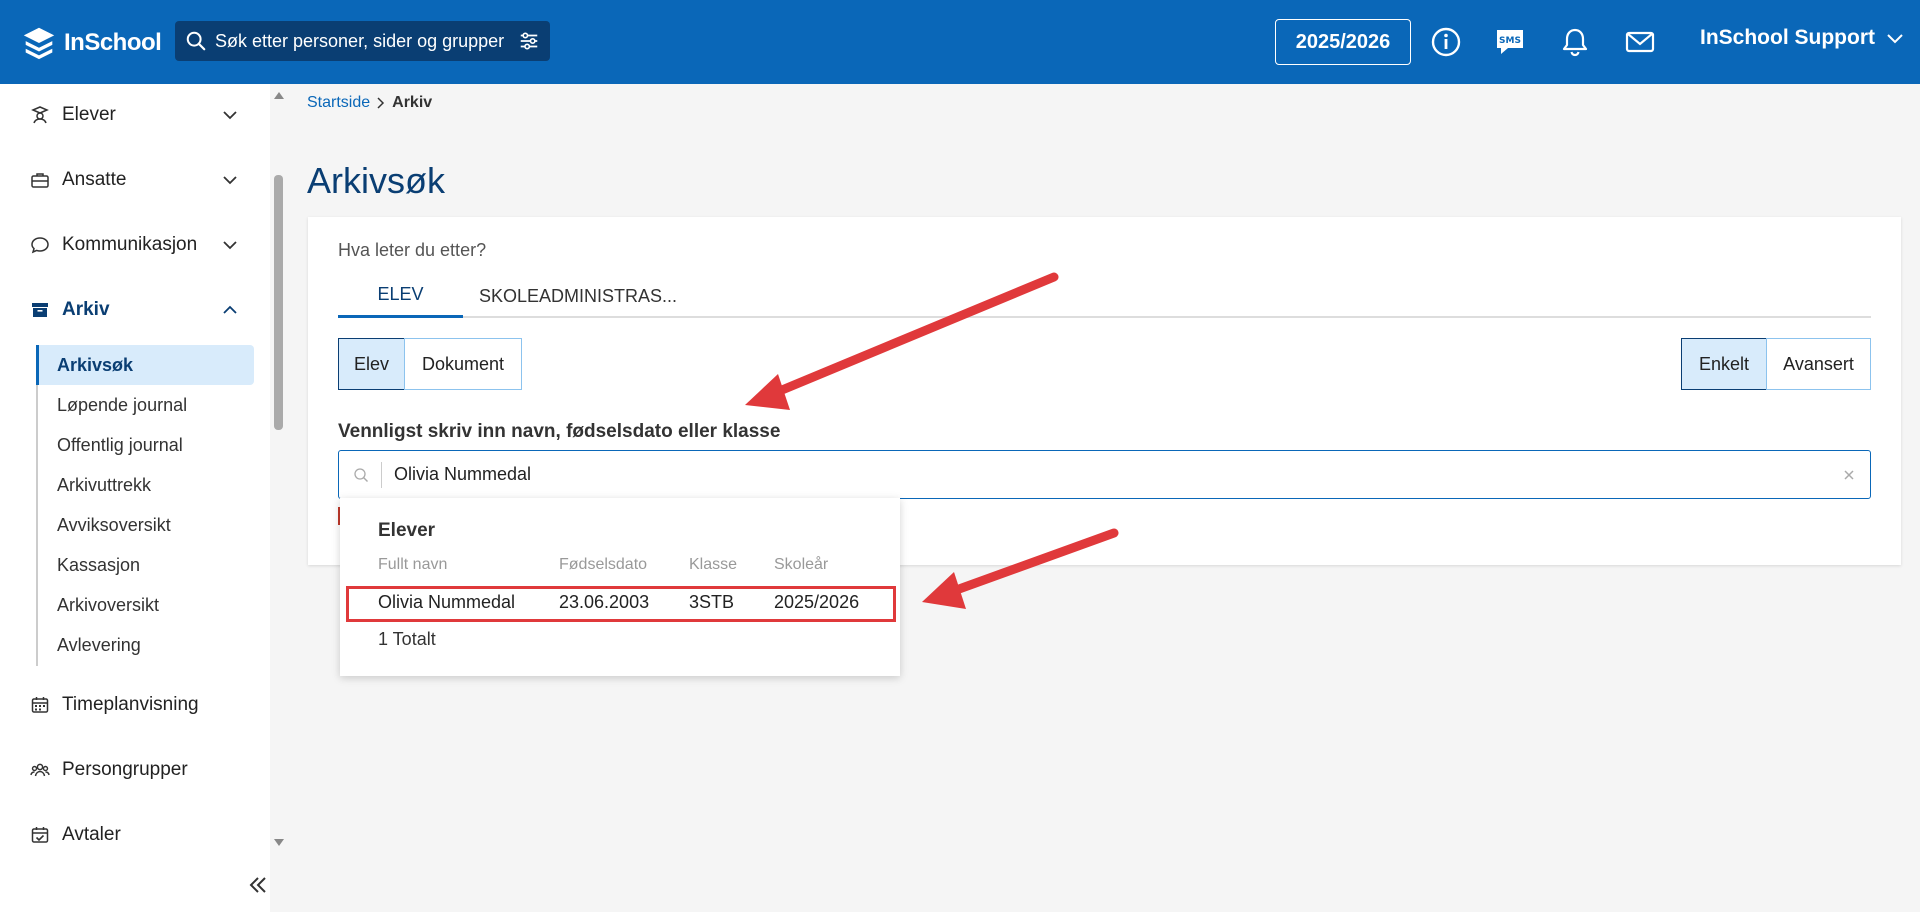 This screenshot has height=912, width=1920. Describe the element at coordinates (407, 530) in the screenshot. I see `results-group-title: Elever` at that location.